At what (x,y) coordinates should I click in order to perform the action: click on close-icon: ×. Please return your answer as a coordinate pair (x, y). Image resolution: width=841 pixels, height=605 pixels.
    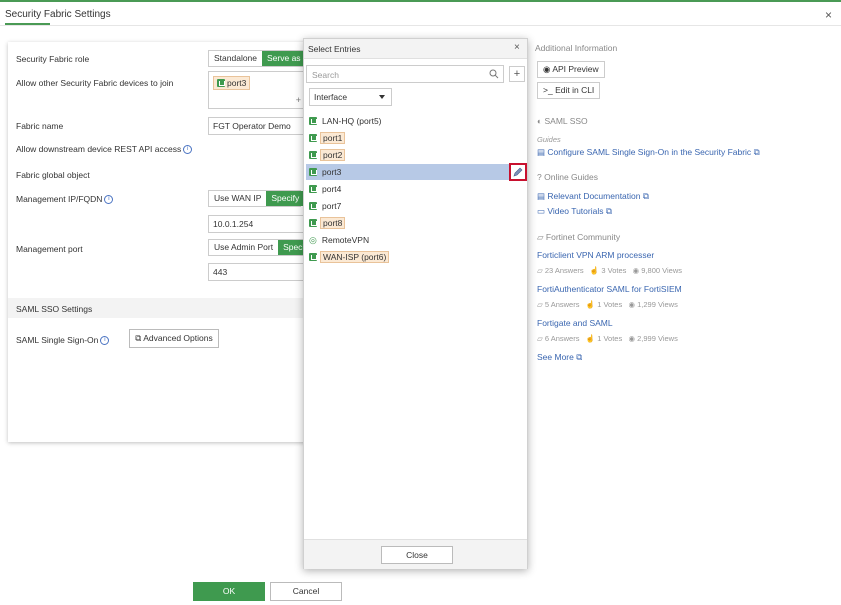
    Looking at the image, I should click on (517, 47).